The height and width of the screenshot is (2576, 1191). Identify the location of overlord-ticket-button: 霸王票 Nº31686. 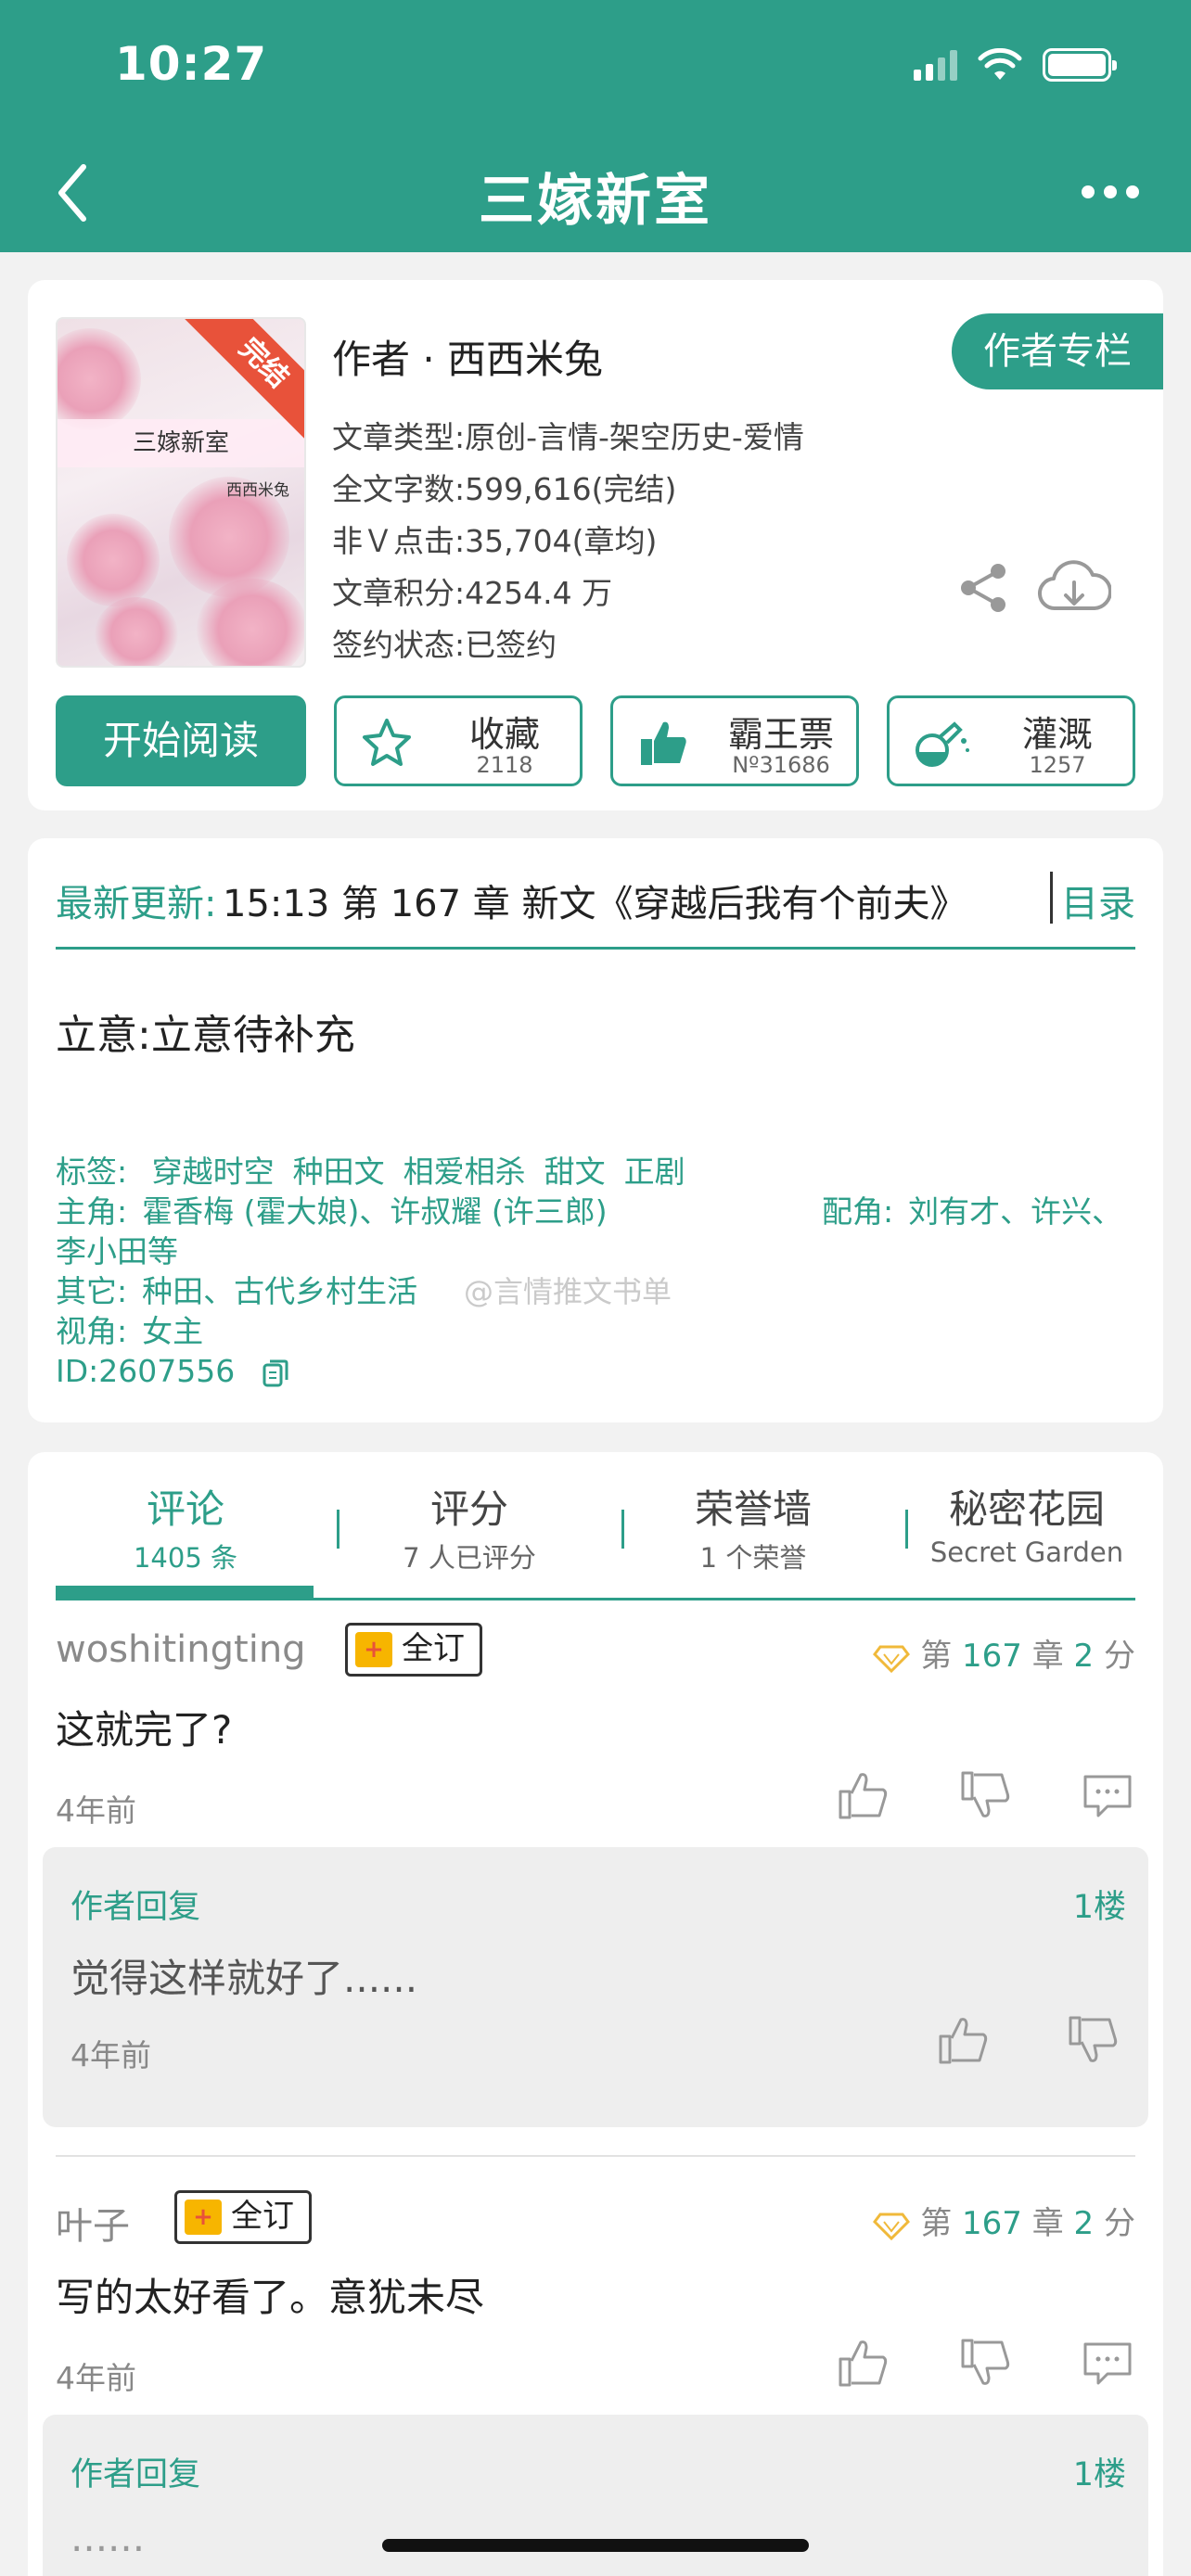
(734, 740).